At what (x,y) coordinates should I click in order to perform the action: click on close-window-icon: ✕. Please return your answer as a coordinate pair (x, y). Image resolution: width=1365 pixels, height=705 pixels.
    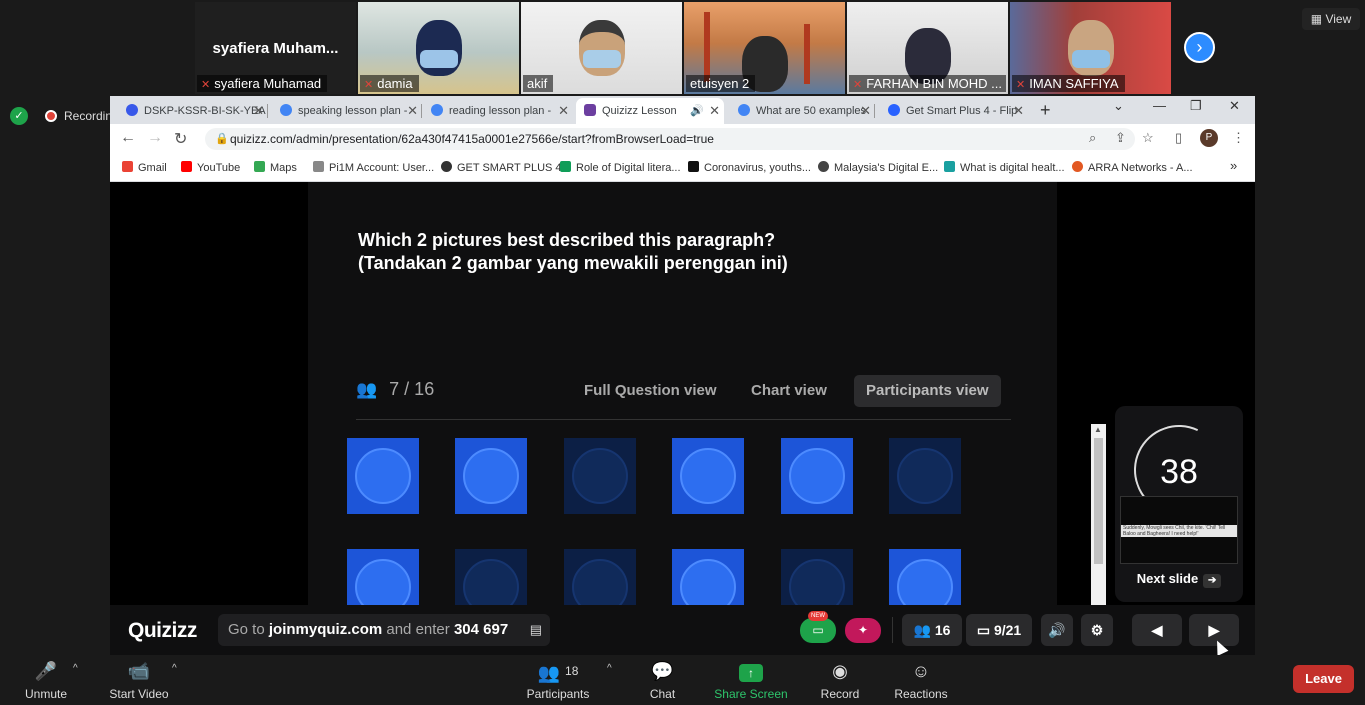
    Looking at the image, I should click on (1234, 106).